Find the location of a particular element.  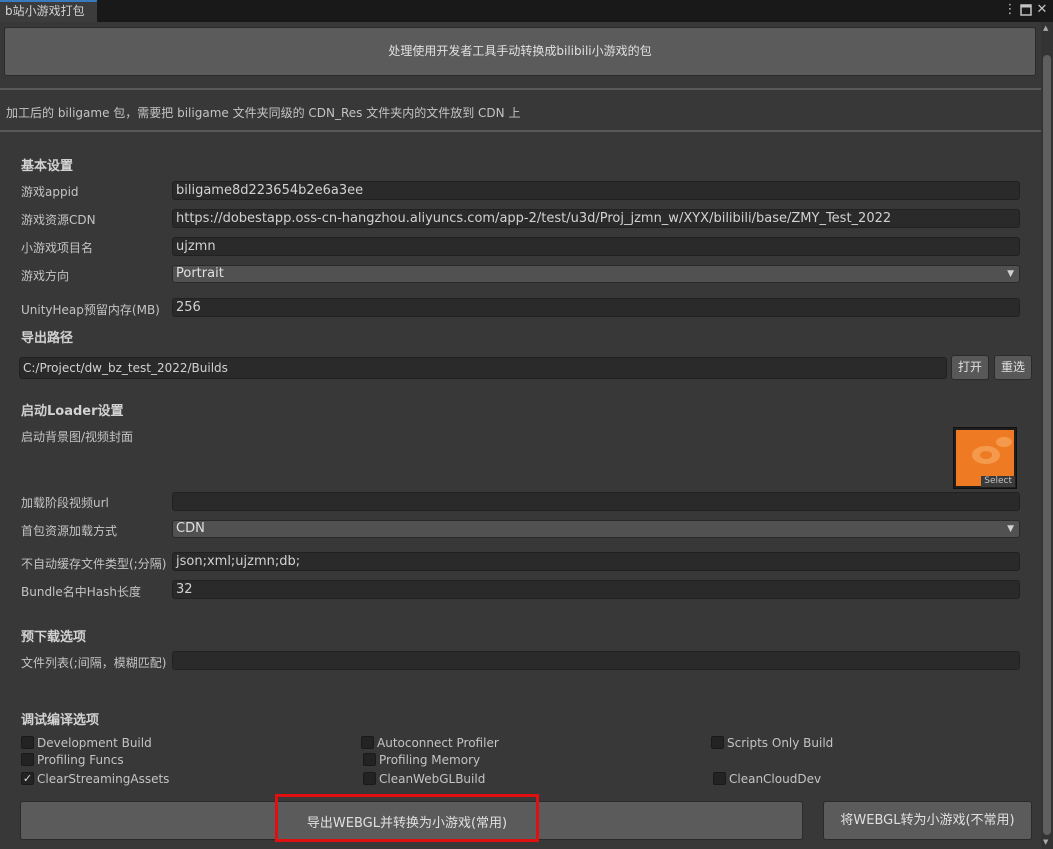

appid-label: 游戏appid is located at coordinates (50, 192).